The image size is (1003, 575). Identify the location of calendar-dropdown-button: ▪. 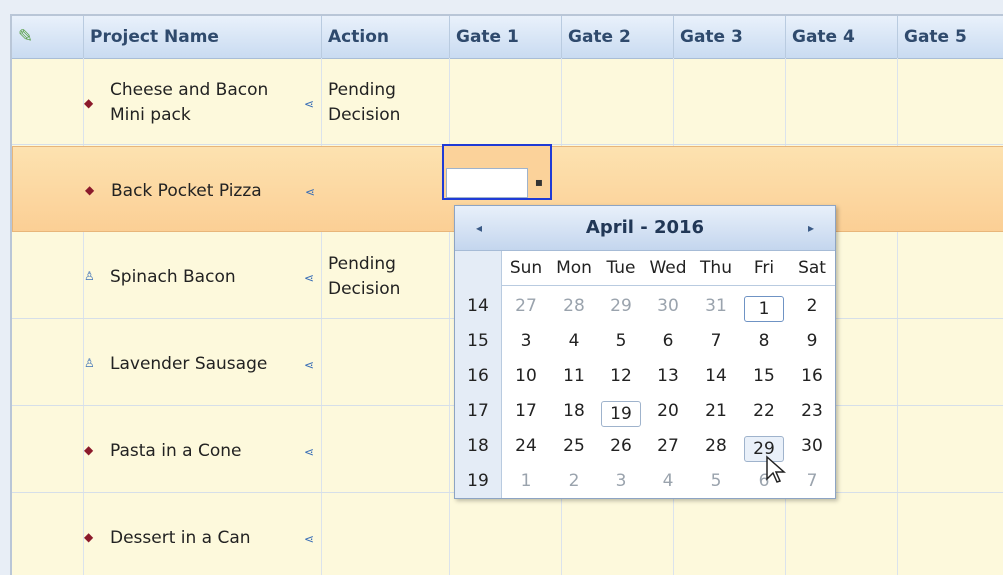
(539, 182).